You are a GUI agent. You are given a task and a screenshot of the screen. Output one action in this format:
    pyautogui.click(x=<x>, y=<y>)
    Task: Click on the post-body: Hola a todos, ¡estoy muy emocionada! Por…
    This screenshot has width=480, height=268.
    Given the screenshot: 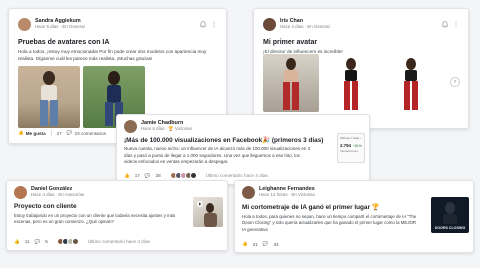 What is the action you would take?
    pyautogui.click(x=112, y=55)
    